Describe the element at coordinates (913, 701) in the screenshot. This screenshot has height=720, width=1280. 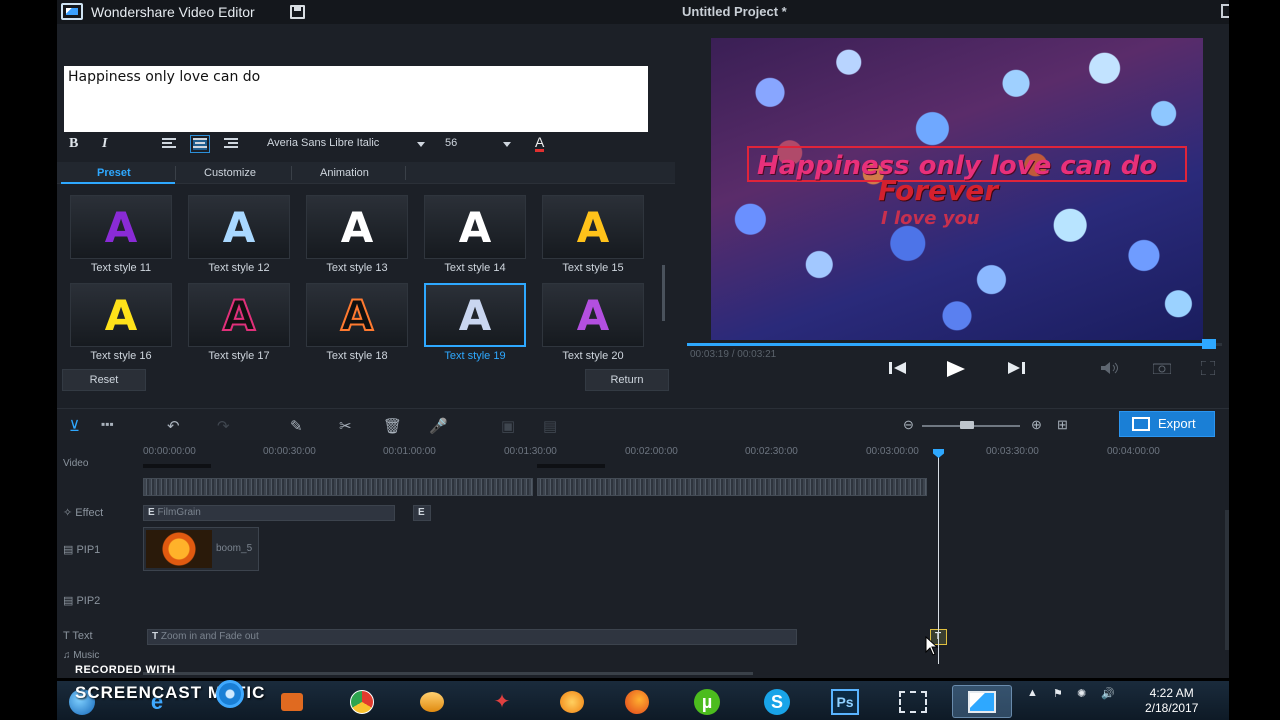
I see `taskbar-snipping-tool` at that location.